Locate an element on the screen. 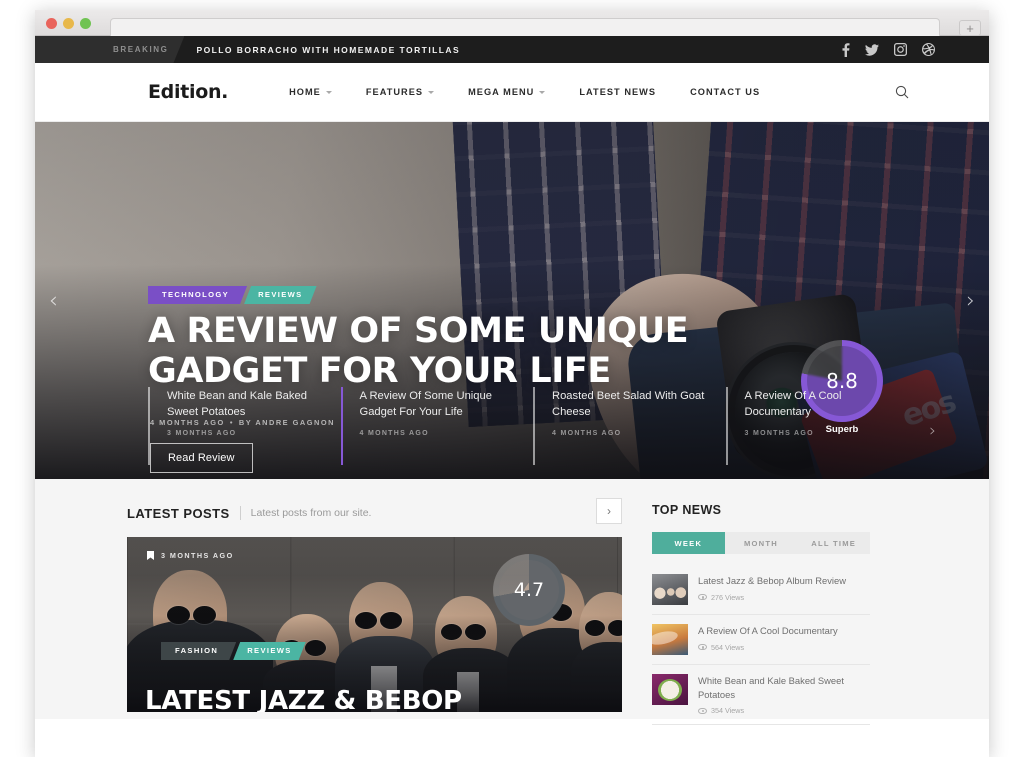  tab-all-time: ALL TIME is located at coordinates (834, 543).